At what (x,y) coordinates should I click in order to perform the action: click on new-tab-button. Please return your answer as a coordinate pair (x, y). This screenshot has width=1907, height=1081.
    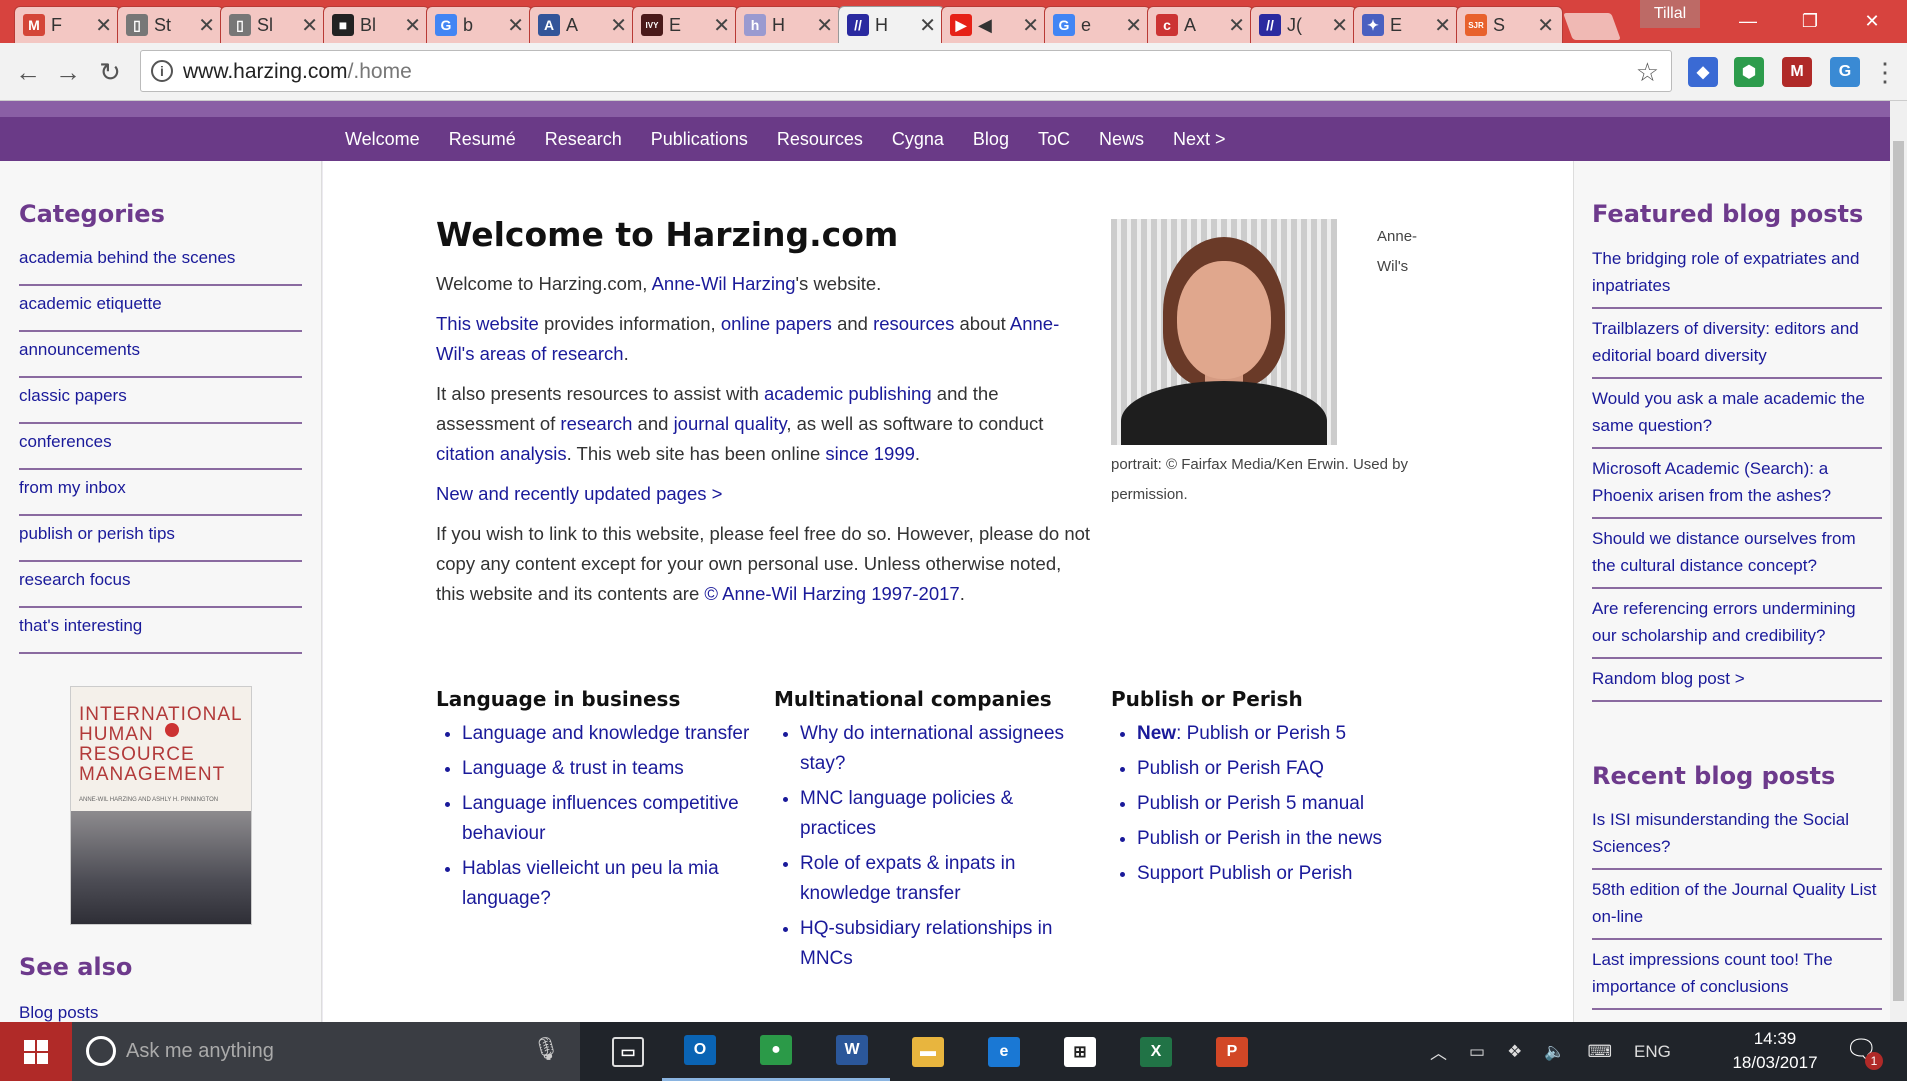
    Looking at the image, I should click on (1592, 26).